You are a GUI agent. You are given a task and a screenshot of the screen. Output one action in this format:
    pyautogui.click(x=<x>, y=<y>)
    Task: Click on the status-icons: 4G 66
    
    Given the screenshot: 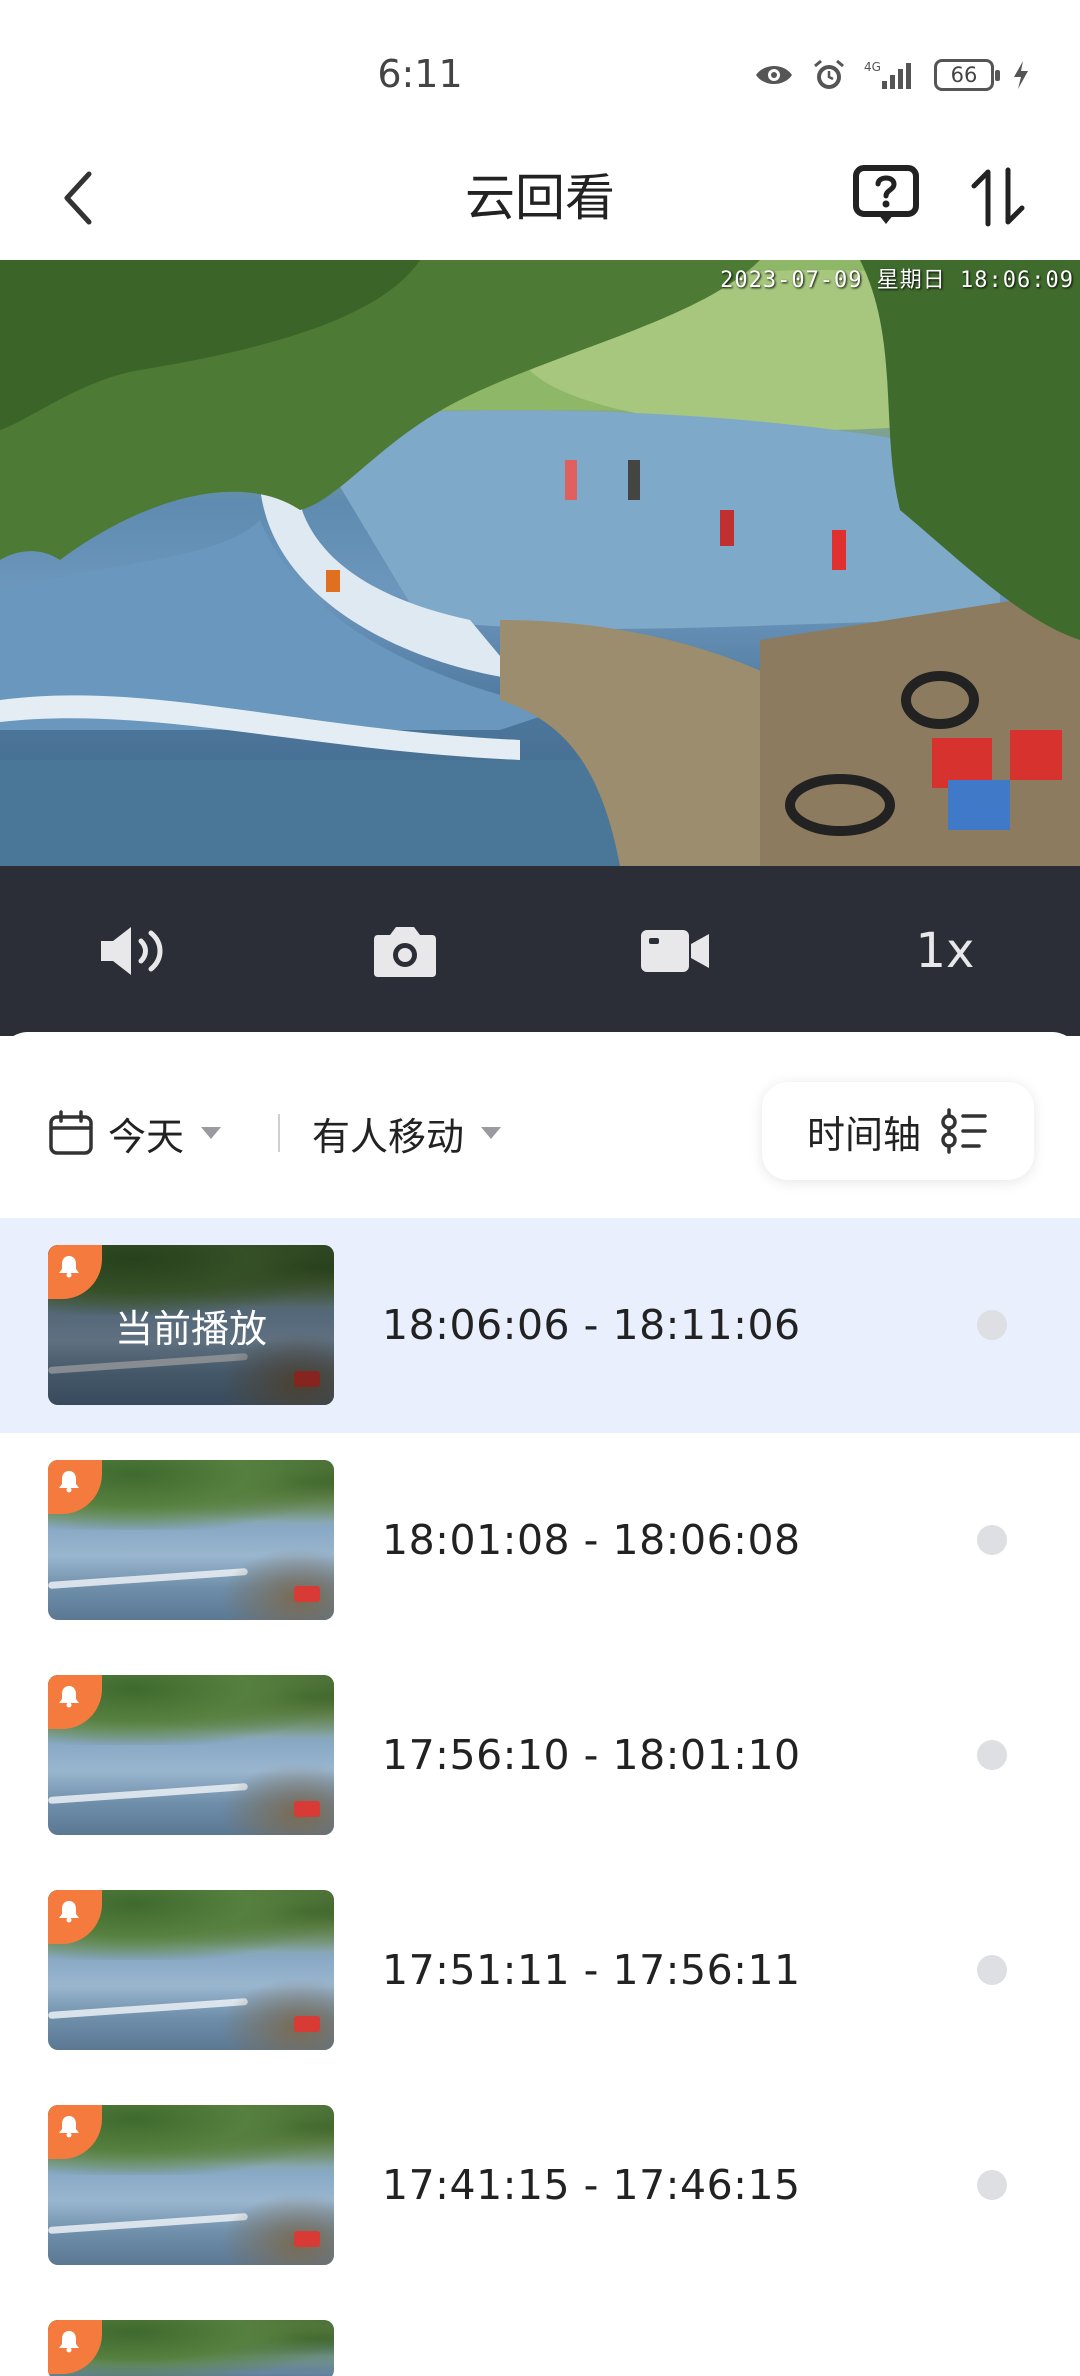 What is the action you would take?
    pyautogui.click(x=892, y=75)
    